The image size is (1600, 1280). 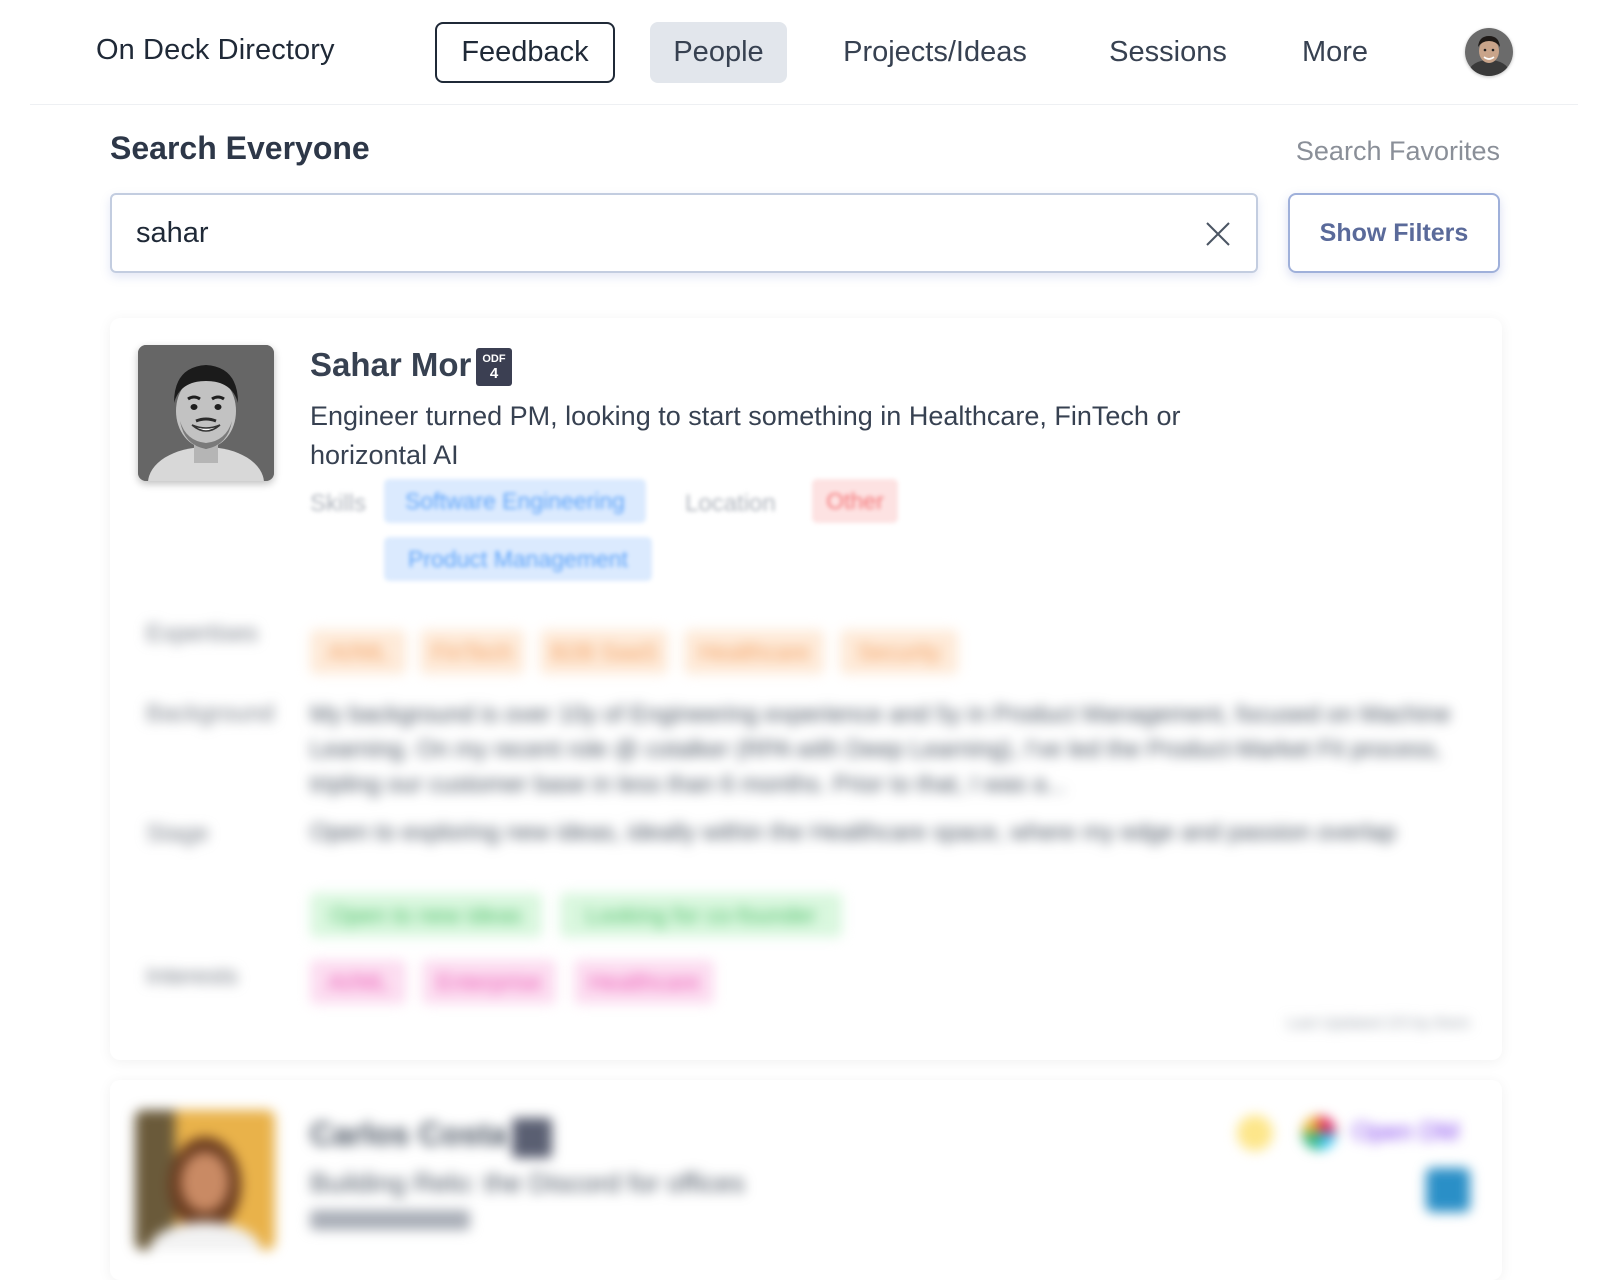 What do you see at coordinates (390, 1220) in the screenshot?
I see `person-subtitle` at bounding box center [390, 1220].